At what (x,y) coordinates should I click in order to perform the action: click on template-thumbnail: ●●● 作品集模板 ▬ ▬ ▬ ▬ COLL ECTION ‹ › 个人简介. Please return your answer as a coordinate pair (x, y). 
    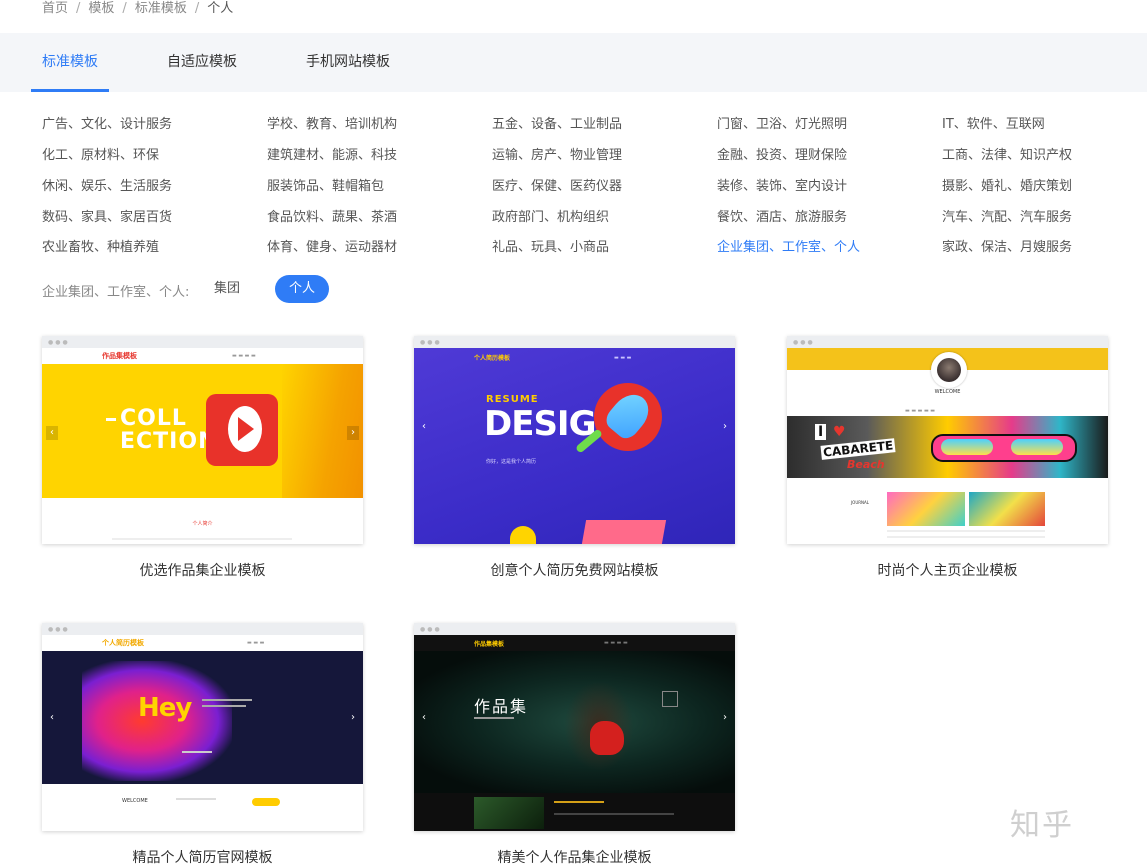
    Looking at the image, I should click on (202, 440).